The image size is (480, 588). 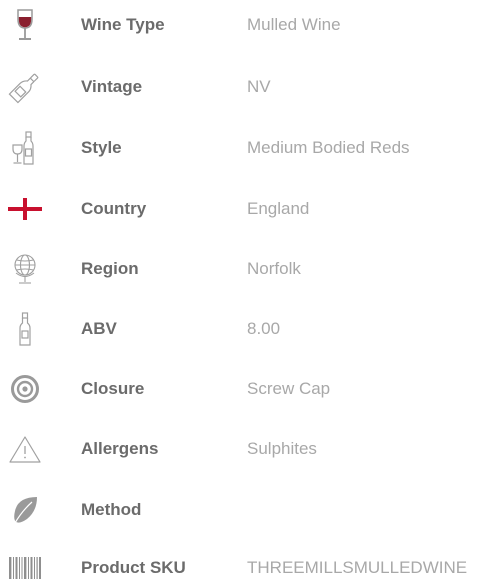 What do you see at coordinates (113, 388) in the screenshot?
I see `spec-label: Closure` at bounding box center [113, 388].